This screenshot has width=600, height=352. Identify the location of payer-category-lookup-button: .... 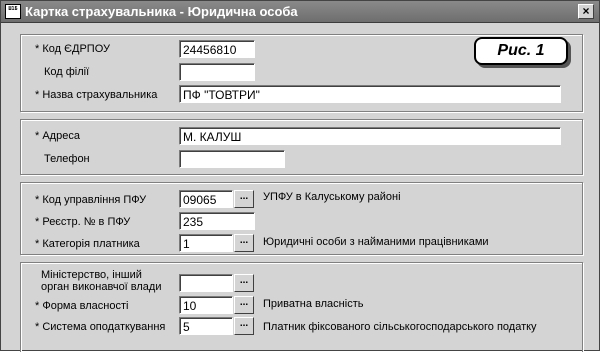
(244, 243).